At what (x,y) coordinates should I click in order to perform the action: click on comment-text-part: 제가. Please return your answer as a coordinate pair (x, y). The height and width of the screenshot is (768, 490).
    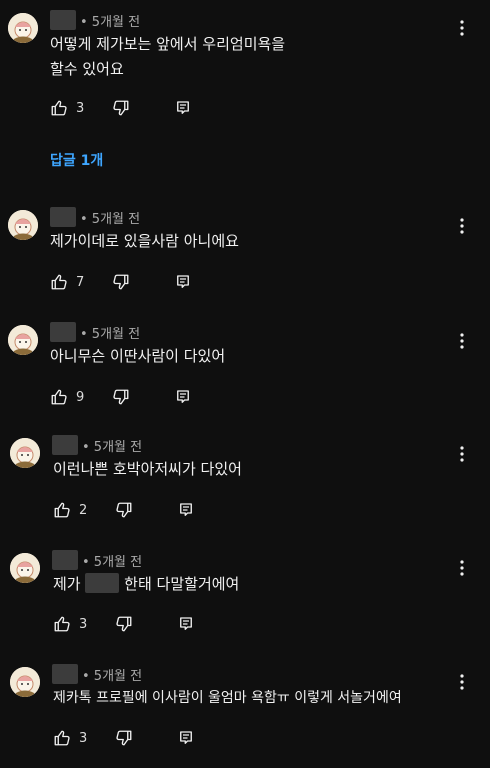
    Looking at the image, I should click on (67, 584).